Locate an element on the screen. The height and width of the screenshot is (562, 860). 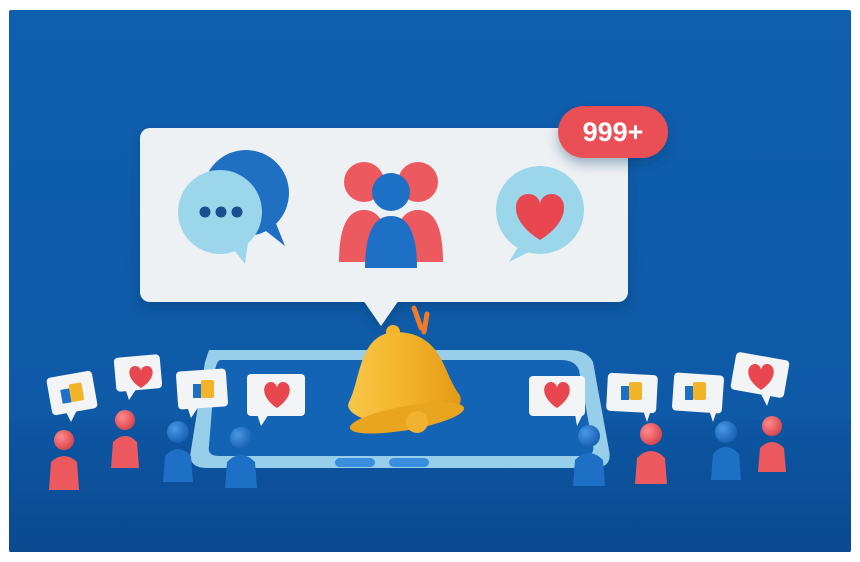
badge-count: 999+ is located at coordinates (613, 132).